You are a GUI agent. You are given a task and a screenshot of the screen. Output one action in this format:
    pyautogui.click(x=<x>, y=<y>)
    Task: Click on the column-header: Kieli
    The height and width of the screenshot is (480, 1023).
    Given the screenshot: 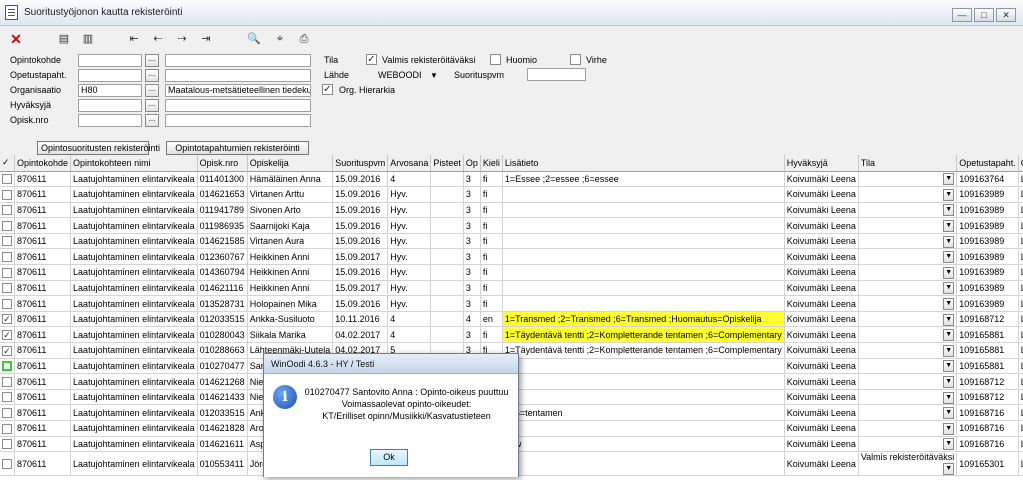 What is the action you would take?
    pyautogui.click(x=491, y=163)
    